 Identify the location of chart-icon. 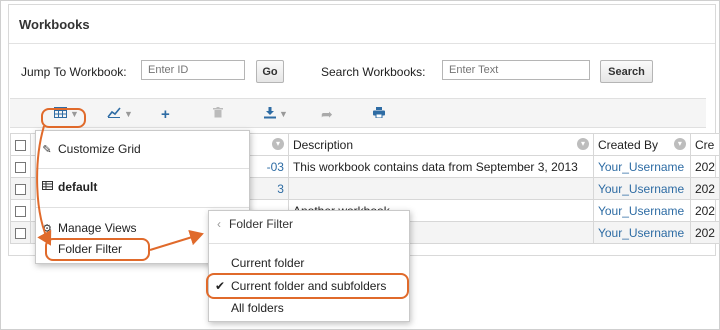
(114, 114).